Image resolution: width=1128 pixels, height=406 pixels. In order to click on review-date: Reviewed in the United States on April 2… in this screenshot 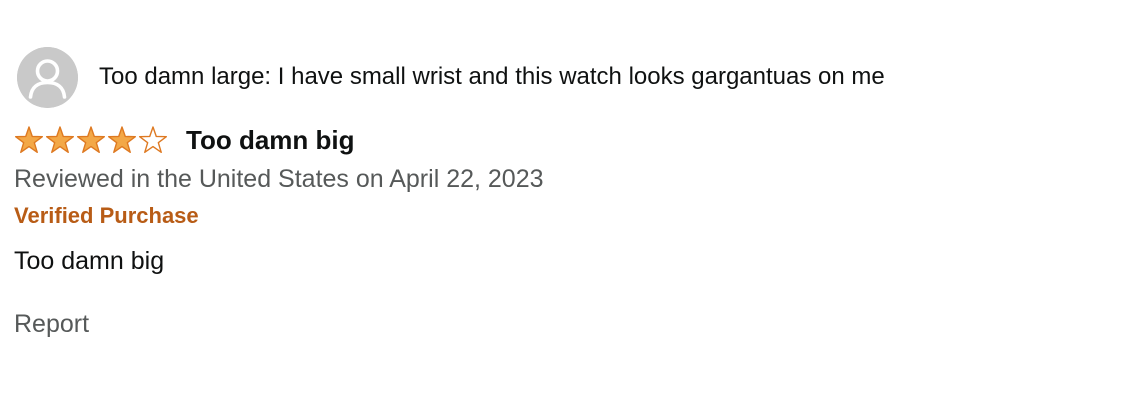, I will do `click(279, 179)`.